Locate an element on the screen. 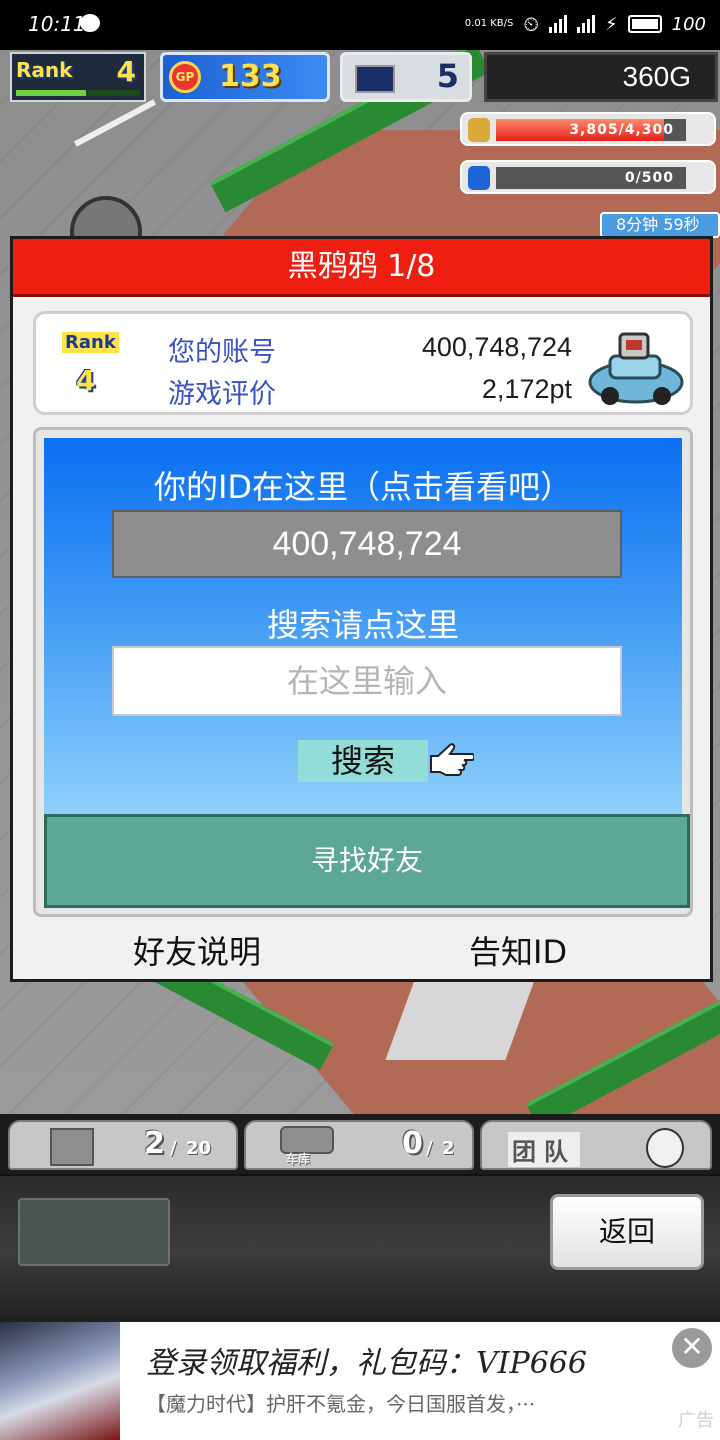  profile-rank-value: 4 is located at coordinates (86, 380).